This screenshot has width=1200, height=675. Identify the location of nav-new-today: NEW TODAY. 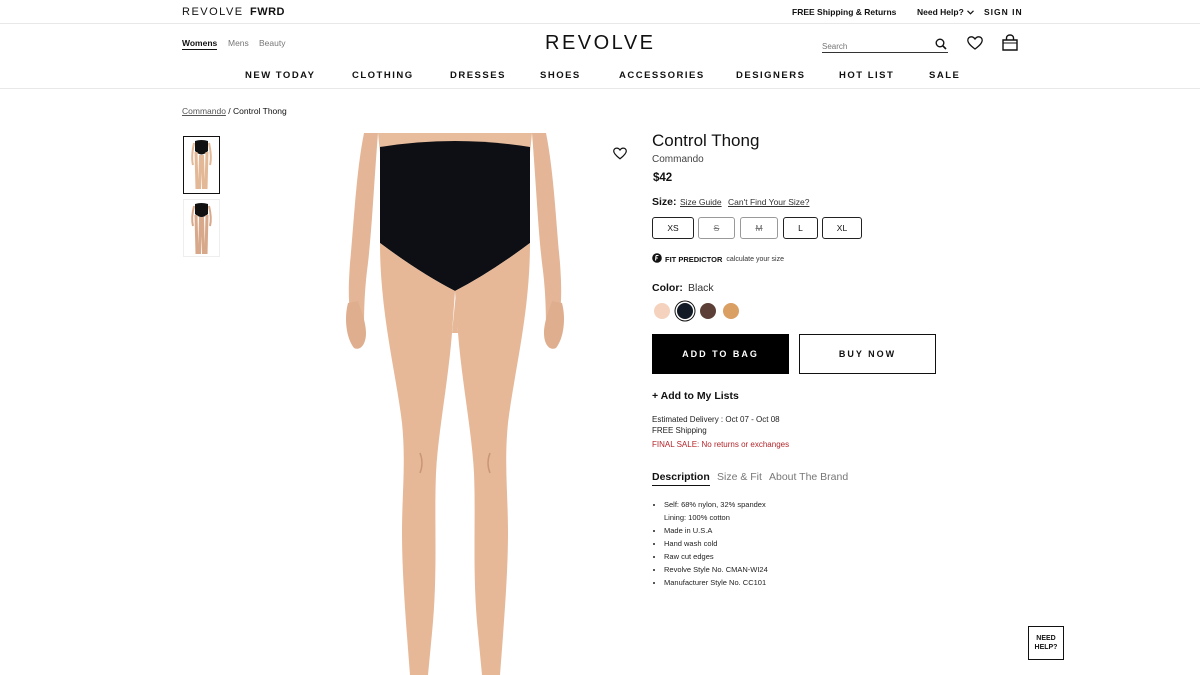
(280, 75).